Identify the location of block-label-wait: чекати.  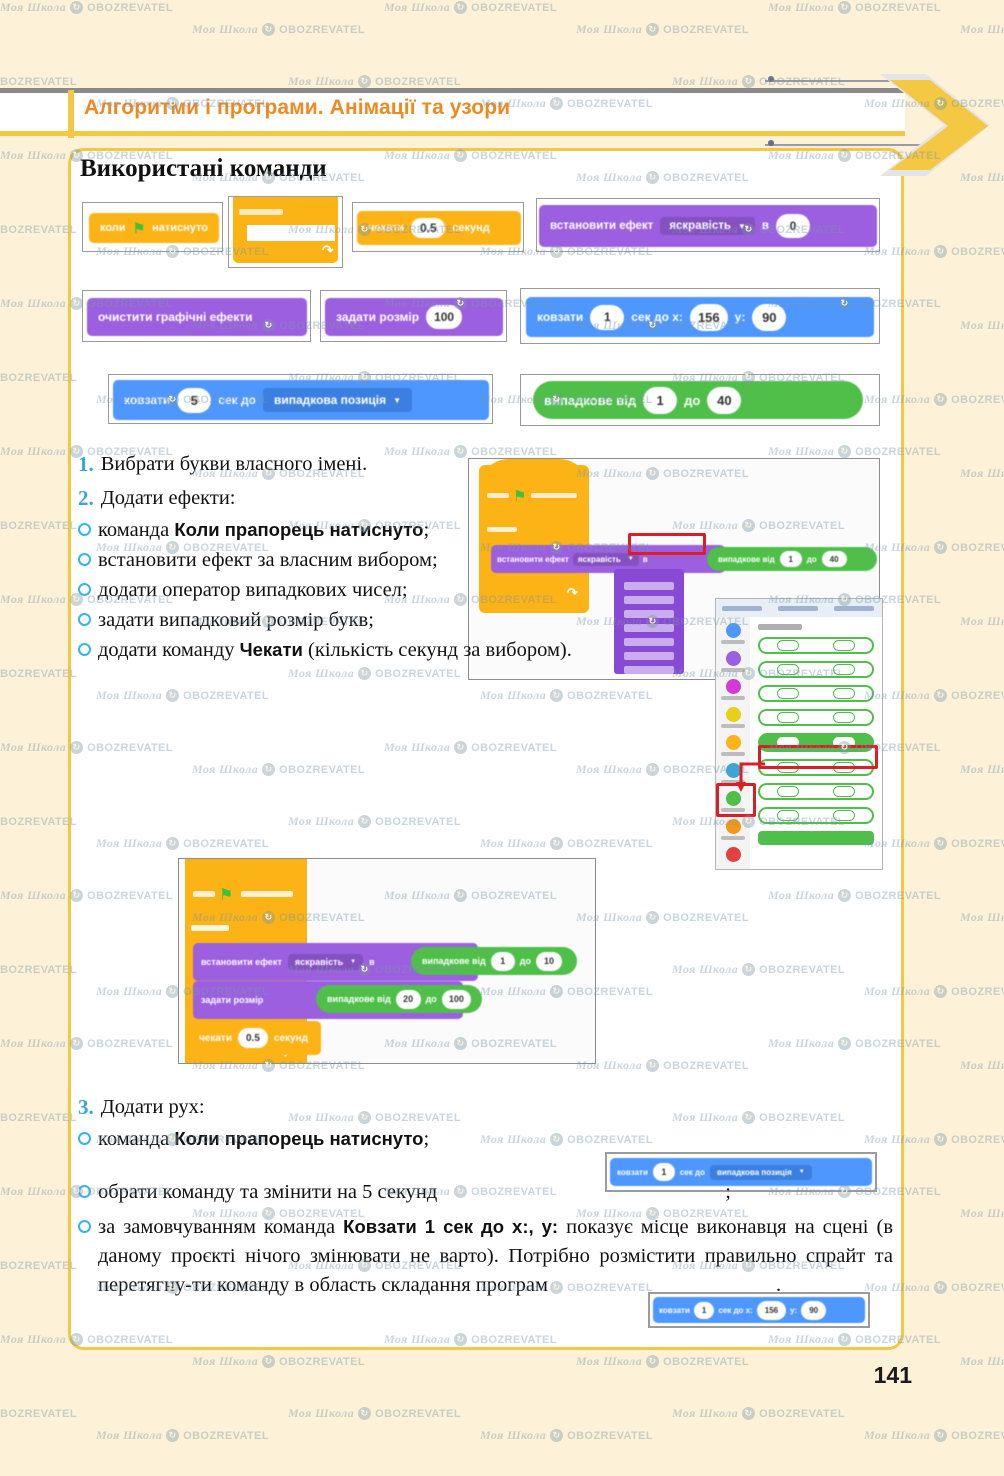
(386, 228).